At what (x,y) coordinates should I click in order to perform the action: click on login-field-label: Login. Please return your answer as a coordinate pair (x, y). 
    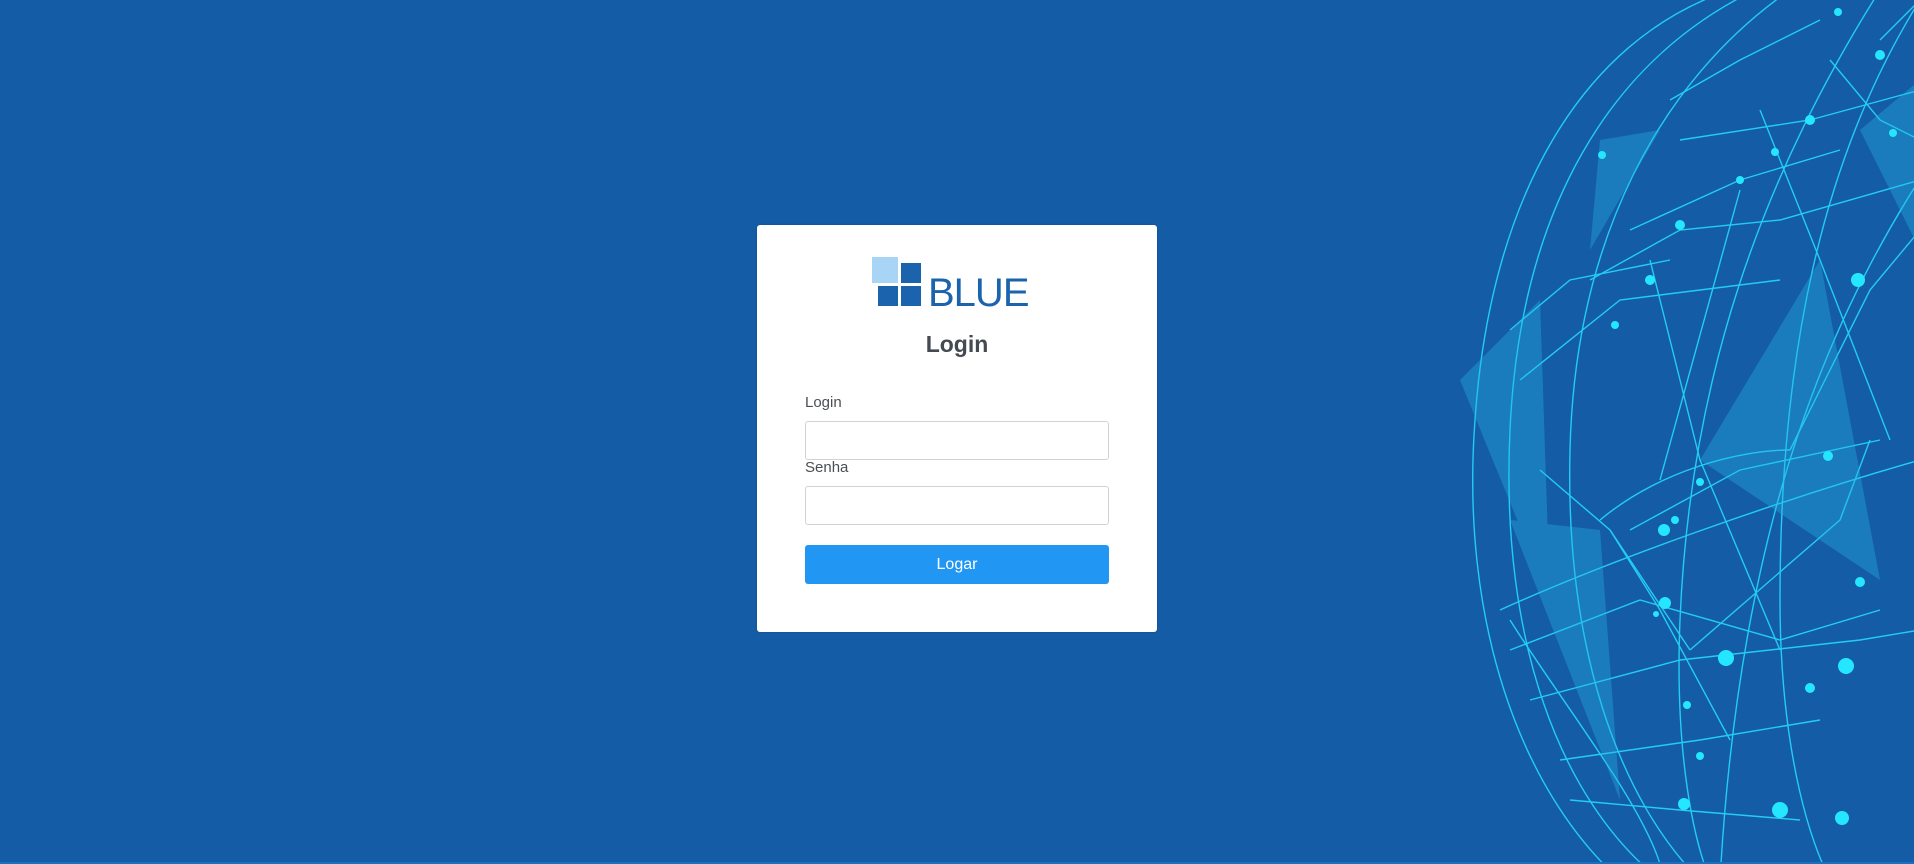
    Looking at the image, I should click on (823, 402).